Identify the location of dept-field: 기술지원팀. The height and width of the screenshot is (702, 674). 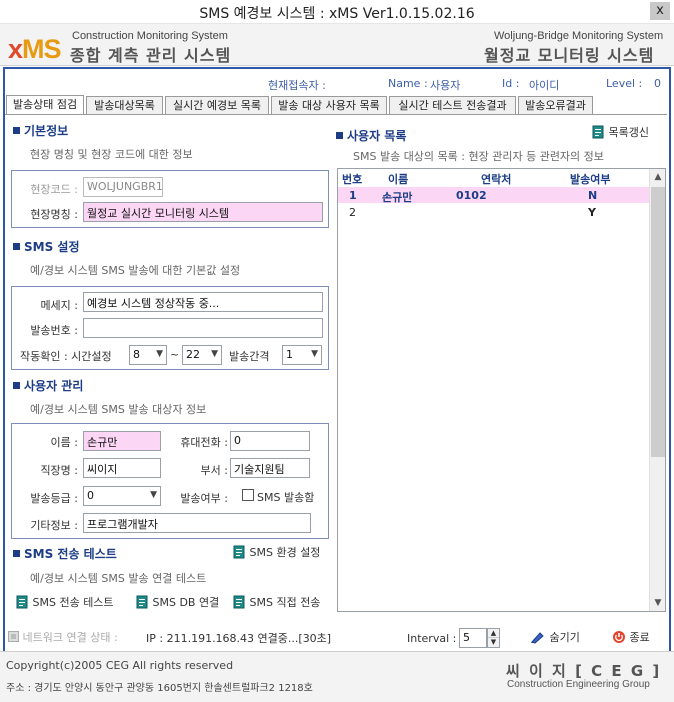
(270, 468).